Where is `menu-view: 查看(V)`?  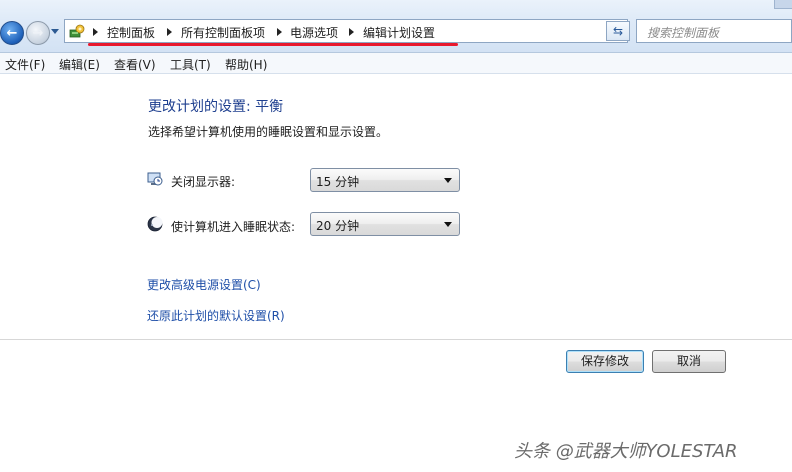 menu-view: 查看(V) is located at coordinates (135, 64).